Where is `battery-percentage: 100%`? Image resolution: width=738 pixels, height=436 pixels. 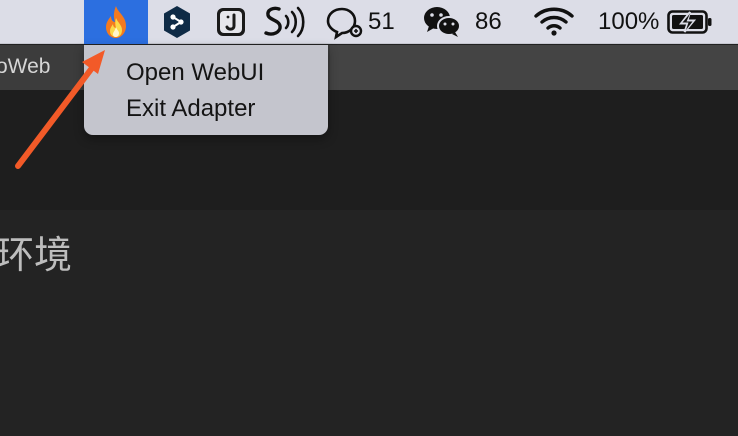
battery-percentage: 100% is located at coordinates (629, 21).